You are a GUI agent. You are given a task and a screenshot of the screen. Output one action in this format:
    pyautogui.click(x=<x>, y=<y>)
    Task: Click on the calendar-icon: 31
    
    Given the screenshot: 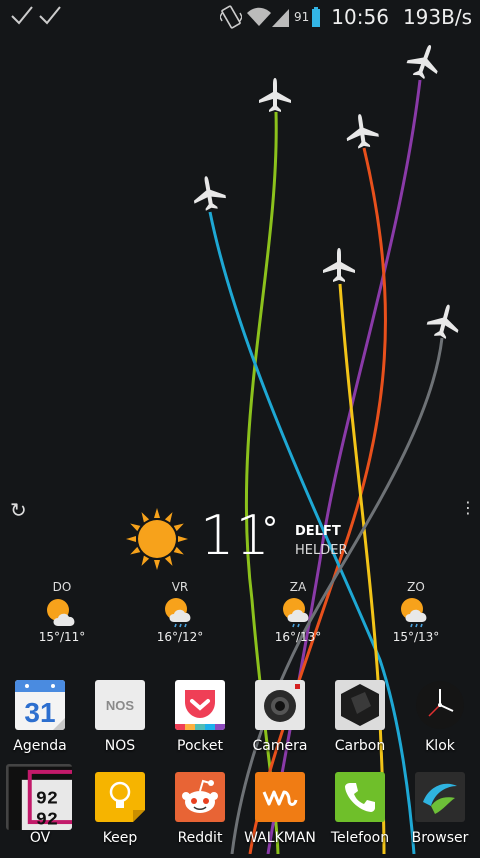 What is the action you would take?
    pyautogui.click(x=40, y=705)
    